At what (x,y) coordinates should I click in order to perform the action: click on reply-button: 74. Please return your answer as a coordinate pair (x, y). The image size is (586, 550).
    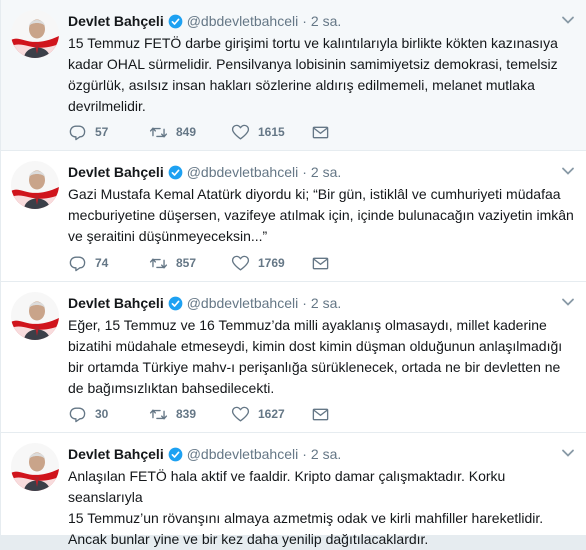
    Looking at the image, I should click on (108, 263).